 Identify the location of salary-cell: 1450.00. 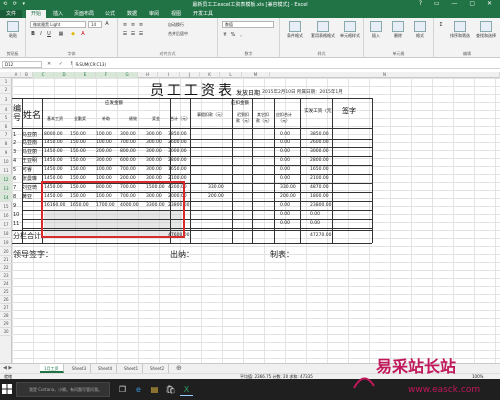
(53, 170).